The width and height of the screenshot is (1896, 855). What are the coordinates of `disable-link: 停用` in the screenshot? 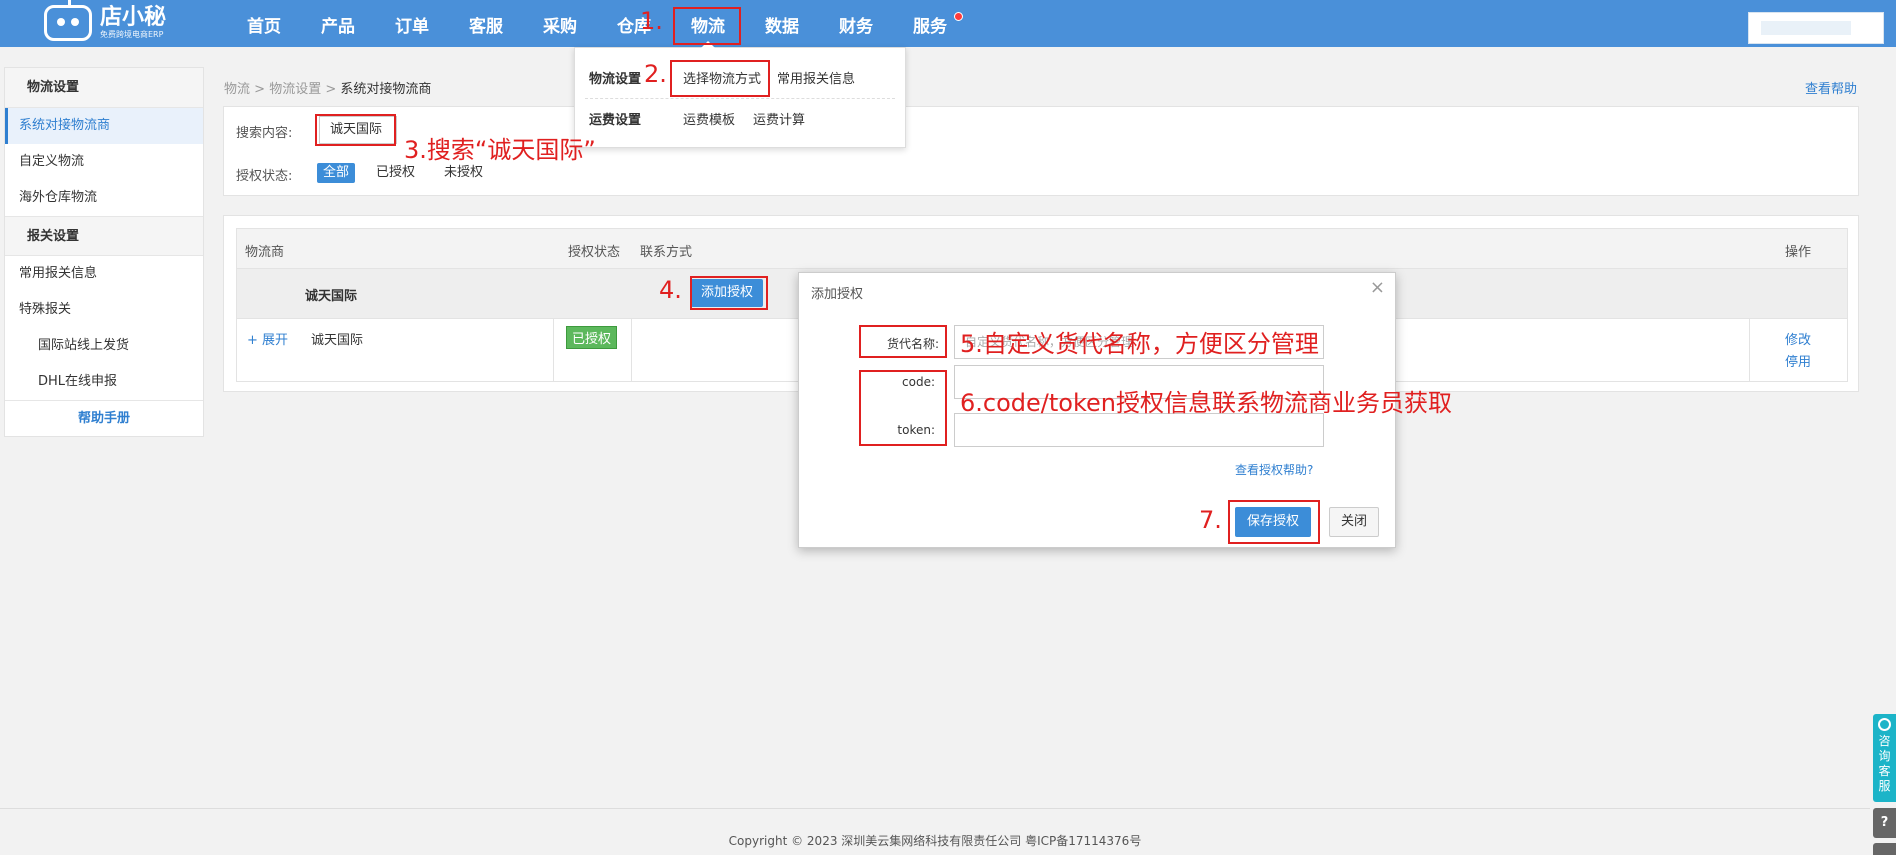 It's located at (1798, 360).